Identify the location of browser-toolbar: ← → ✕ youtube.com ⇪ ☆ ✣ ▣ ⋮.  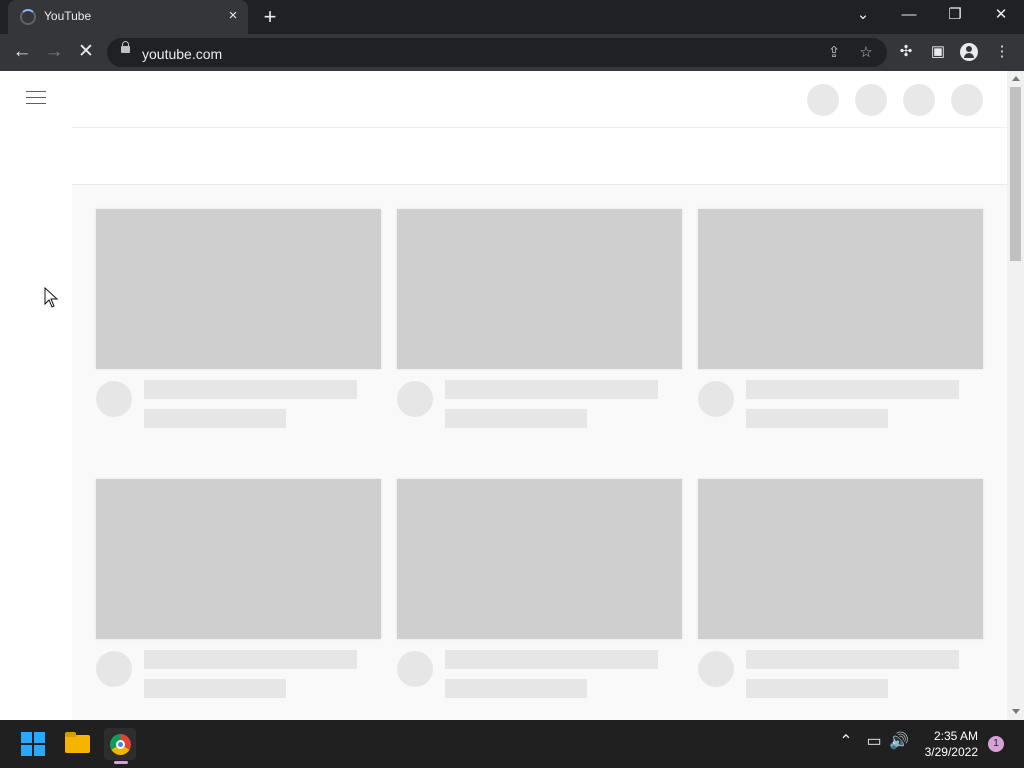
(512, 52).